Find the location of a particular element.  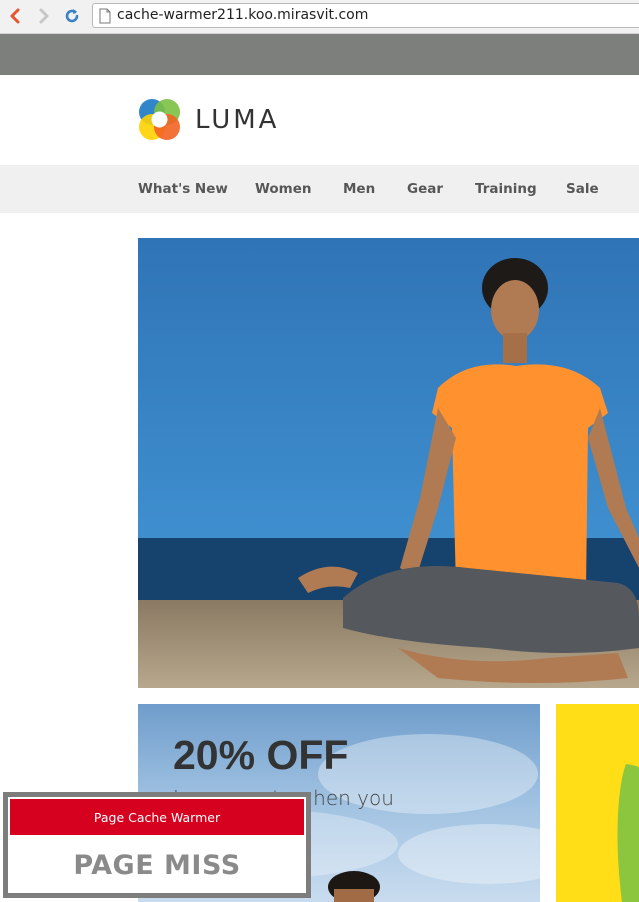

secondary-promo-banner is located at coordinates (597, 803).